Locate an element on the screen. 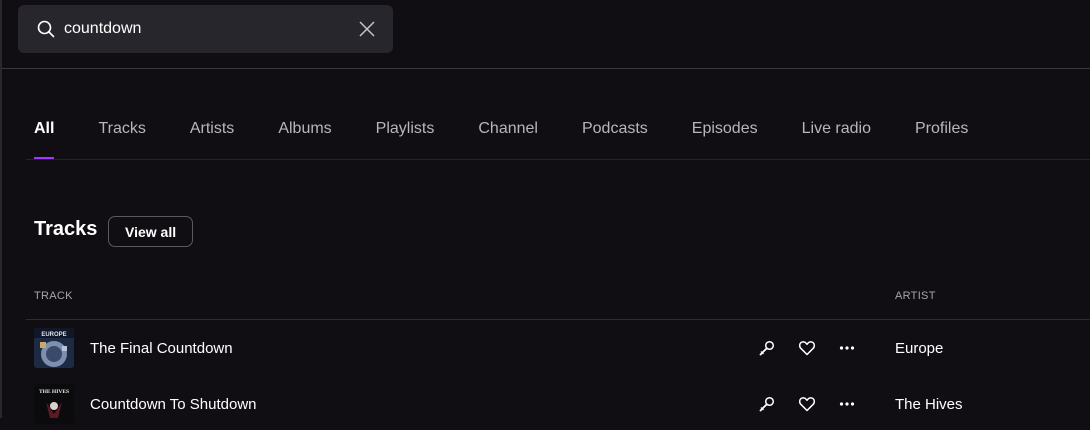  tab-episodes: Episodes is located at coordinates (725, 139).